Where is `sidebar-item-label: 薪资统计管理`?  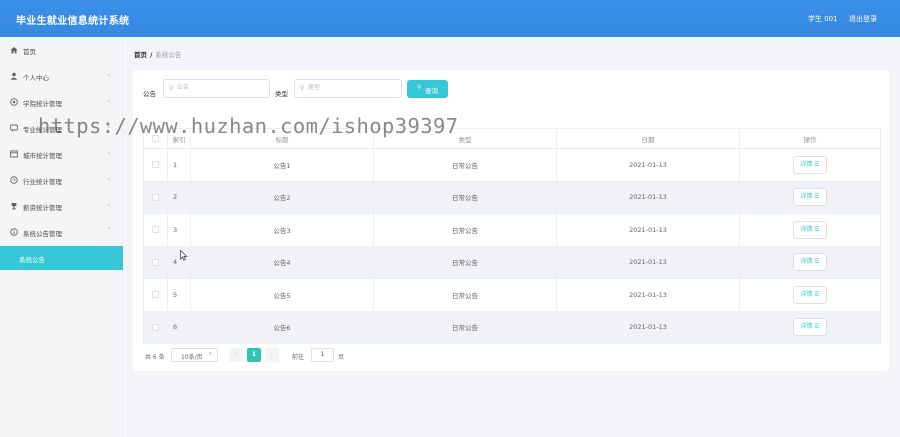
sidebar-item-label: 薪资统计管理 is located at coordinates (42, 208).